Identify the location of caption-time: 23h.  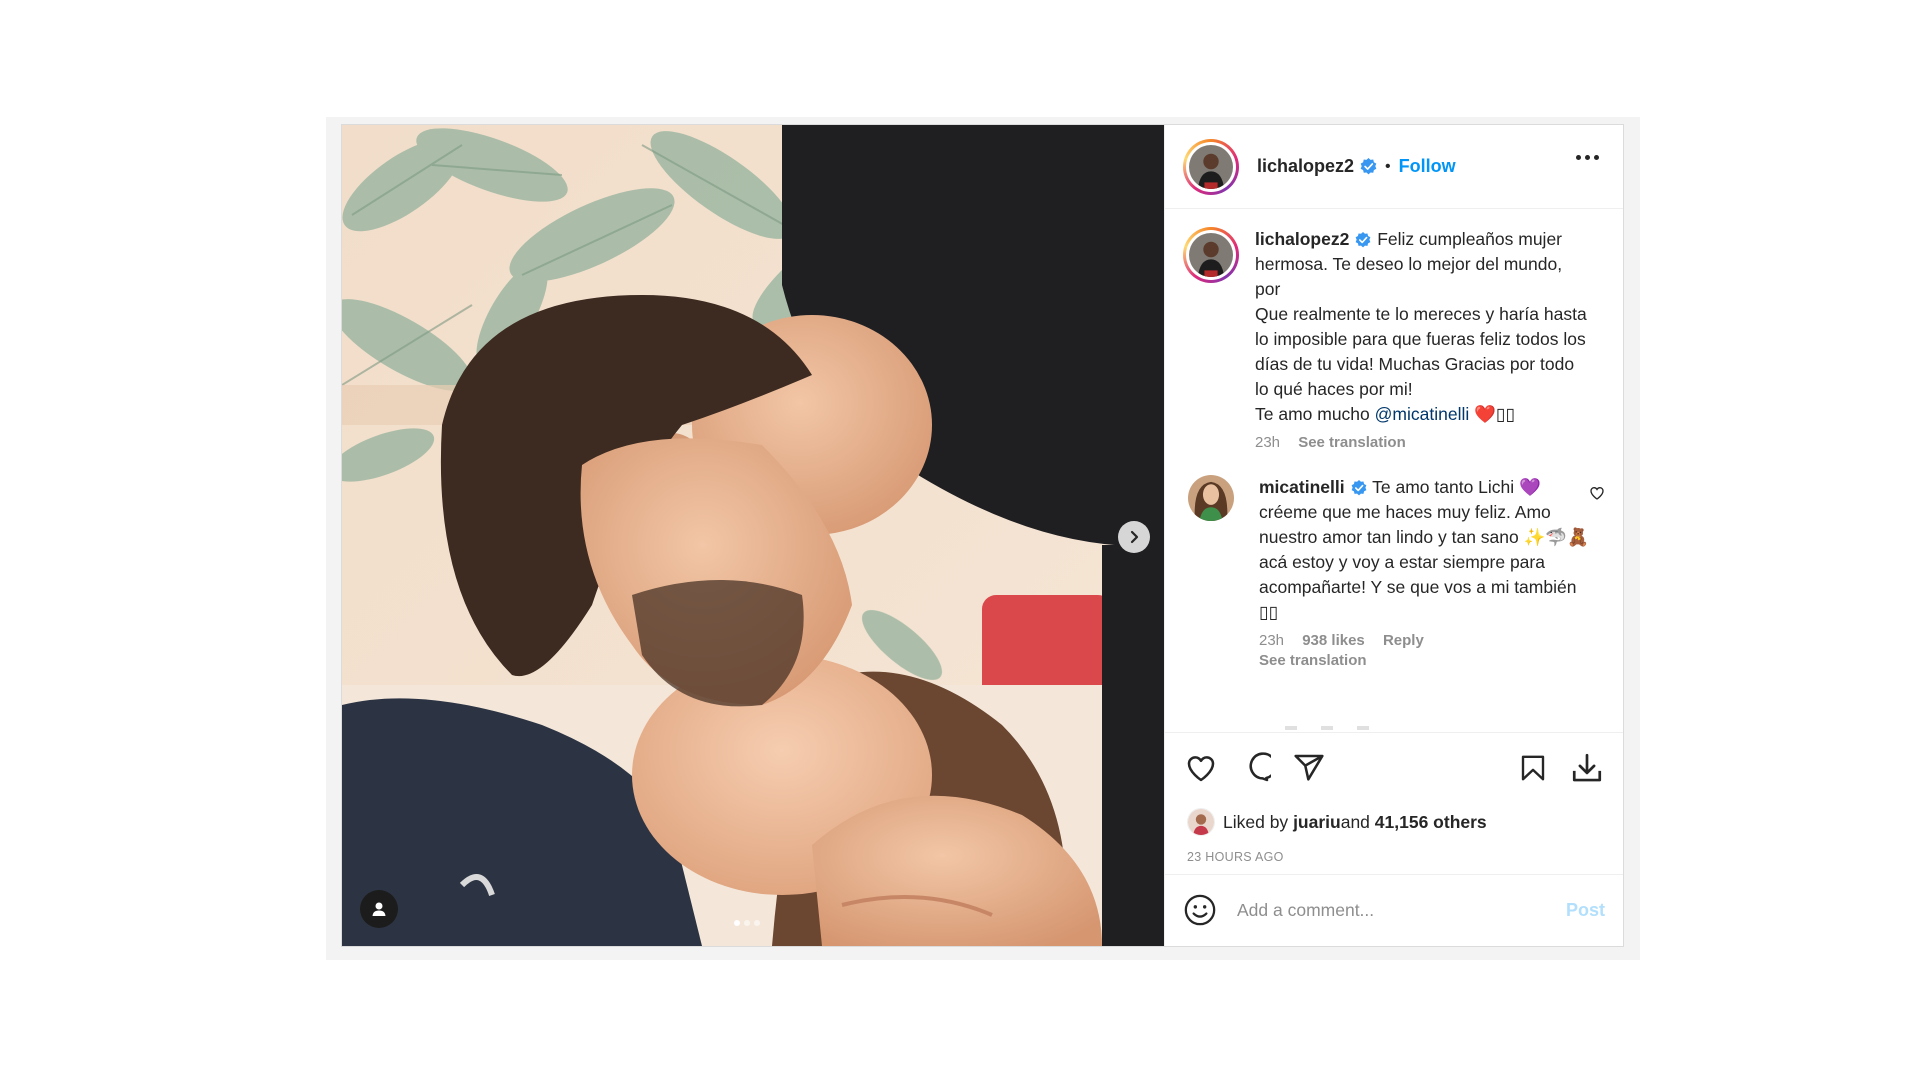
(1268, 442).